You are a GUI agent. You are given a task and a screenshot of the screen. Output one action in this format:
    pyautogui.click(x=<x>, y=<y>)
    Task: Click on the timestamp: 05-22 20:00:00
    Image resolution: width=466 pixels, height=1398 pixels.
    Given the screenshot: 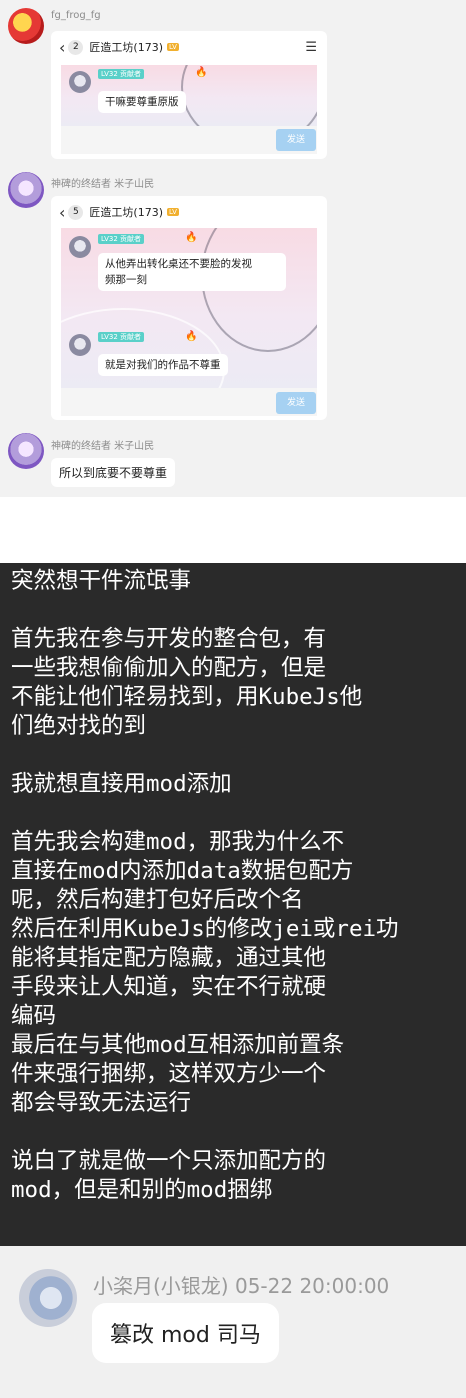 What is the action you would take?
    pyautogui.click(x=312, y=1286)
    